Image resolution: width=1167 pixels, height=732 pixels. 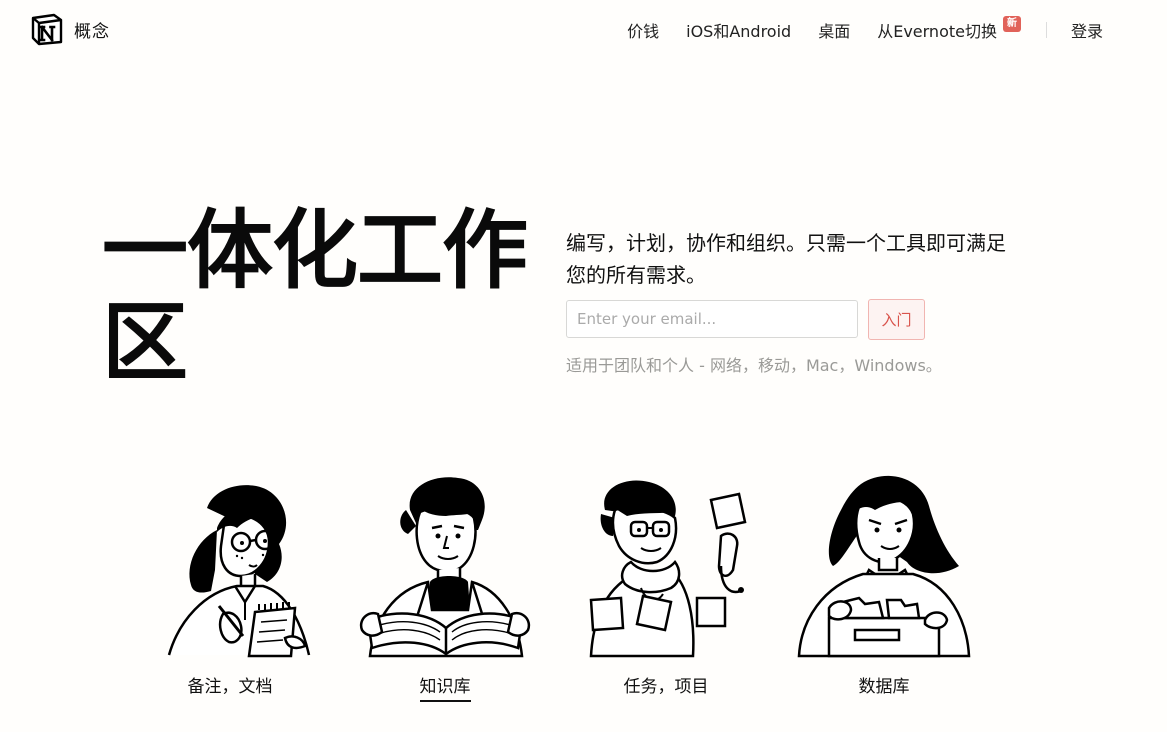 I want to click on nav-evernote: 从Evernote切换 新, so click(x=949, y=29).